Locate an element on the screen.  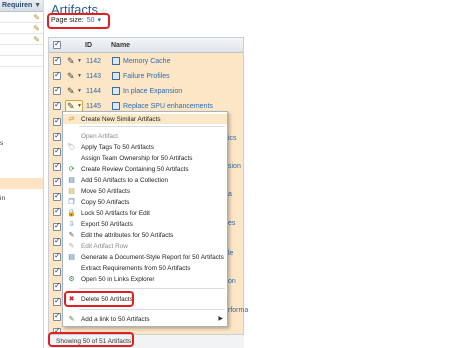
create-similar-icon: ⇄ is located at coordinates (71, 119).